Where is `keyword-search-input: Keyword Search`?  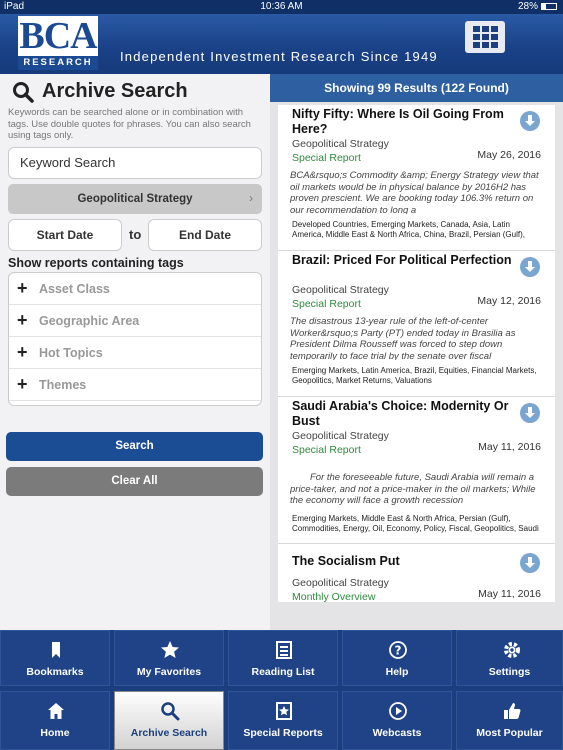
keyword-search-input: Keyword Search is located at coordinates (135, 163).